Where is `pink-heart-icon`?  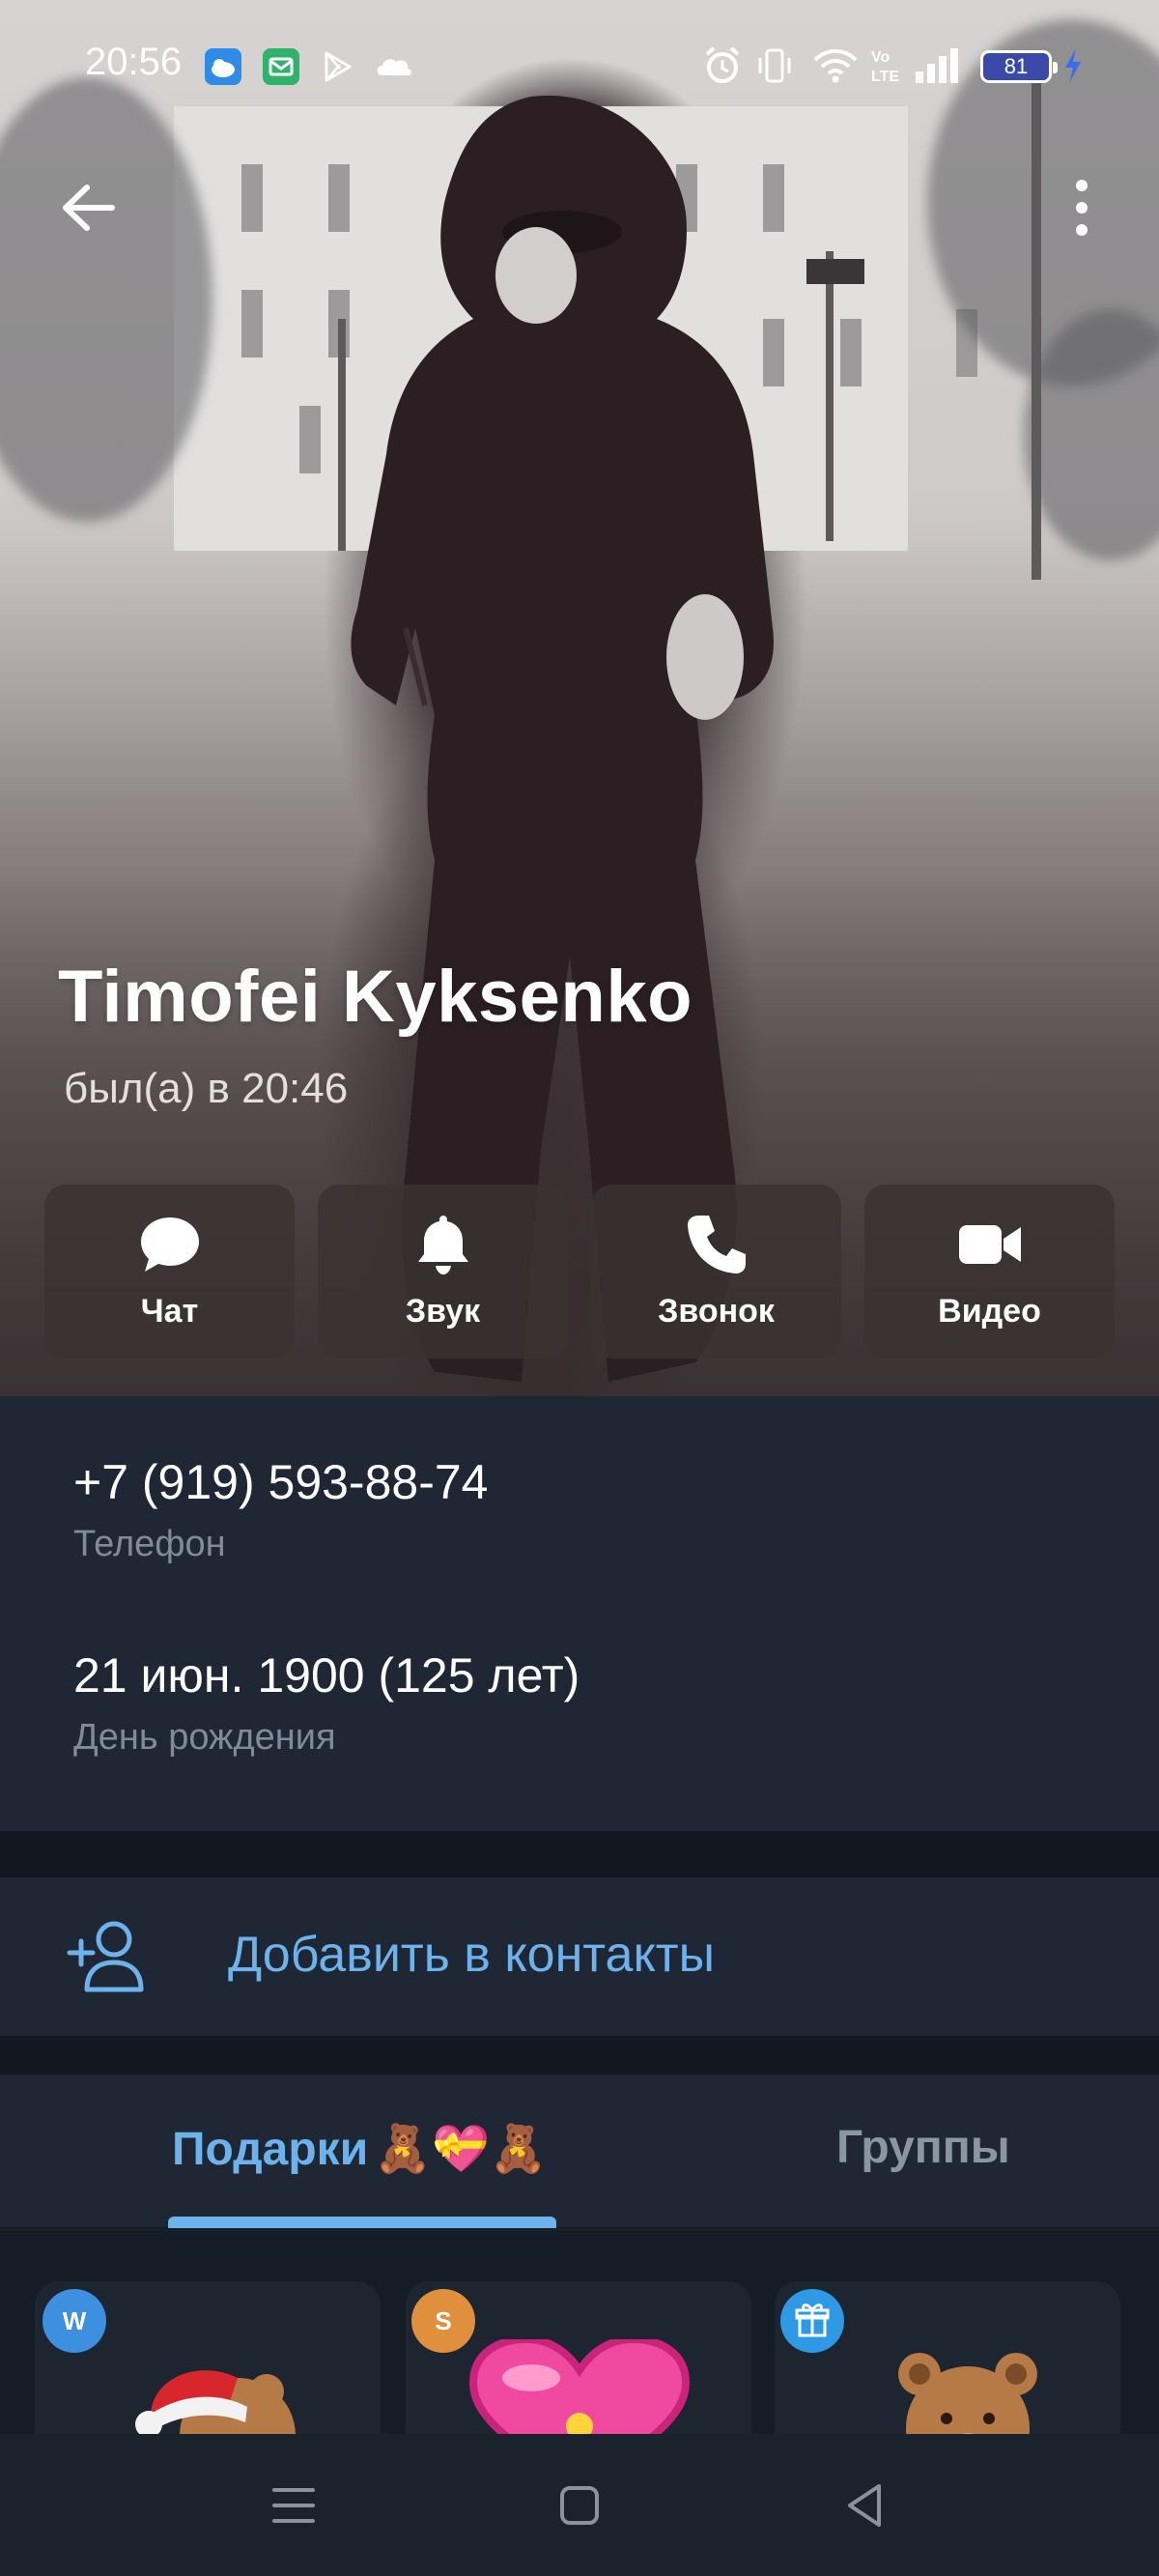 pink-heart-icon is located at coordinates (579, 2387).